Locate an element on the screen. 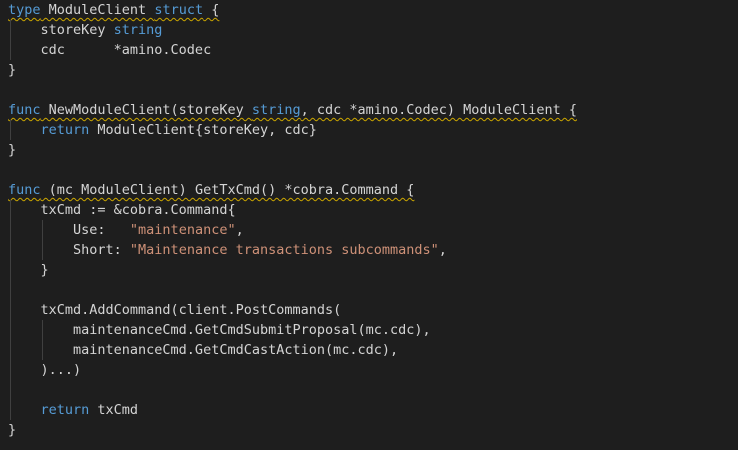 Image resolution: width=738 pixels, height=450 pixels. code-line-content: return txCmd is located at coordinates (73, 410).